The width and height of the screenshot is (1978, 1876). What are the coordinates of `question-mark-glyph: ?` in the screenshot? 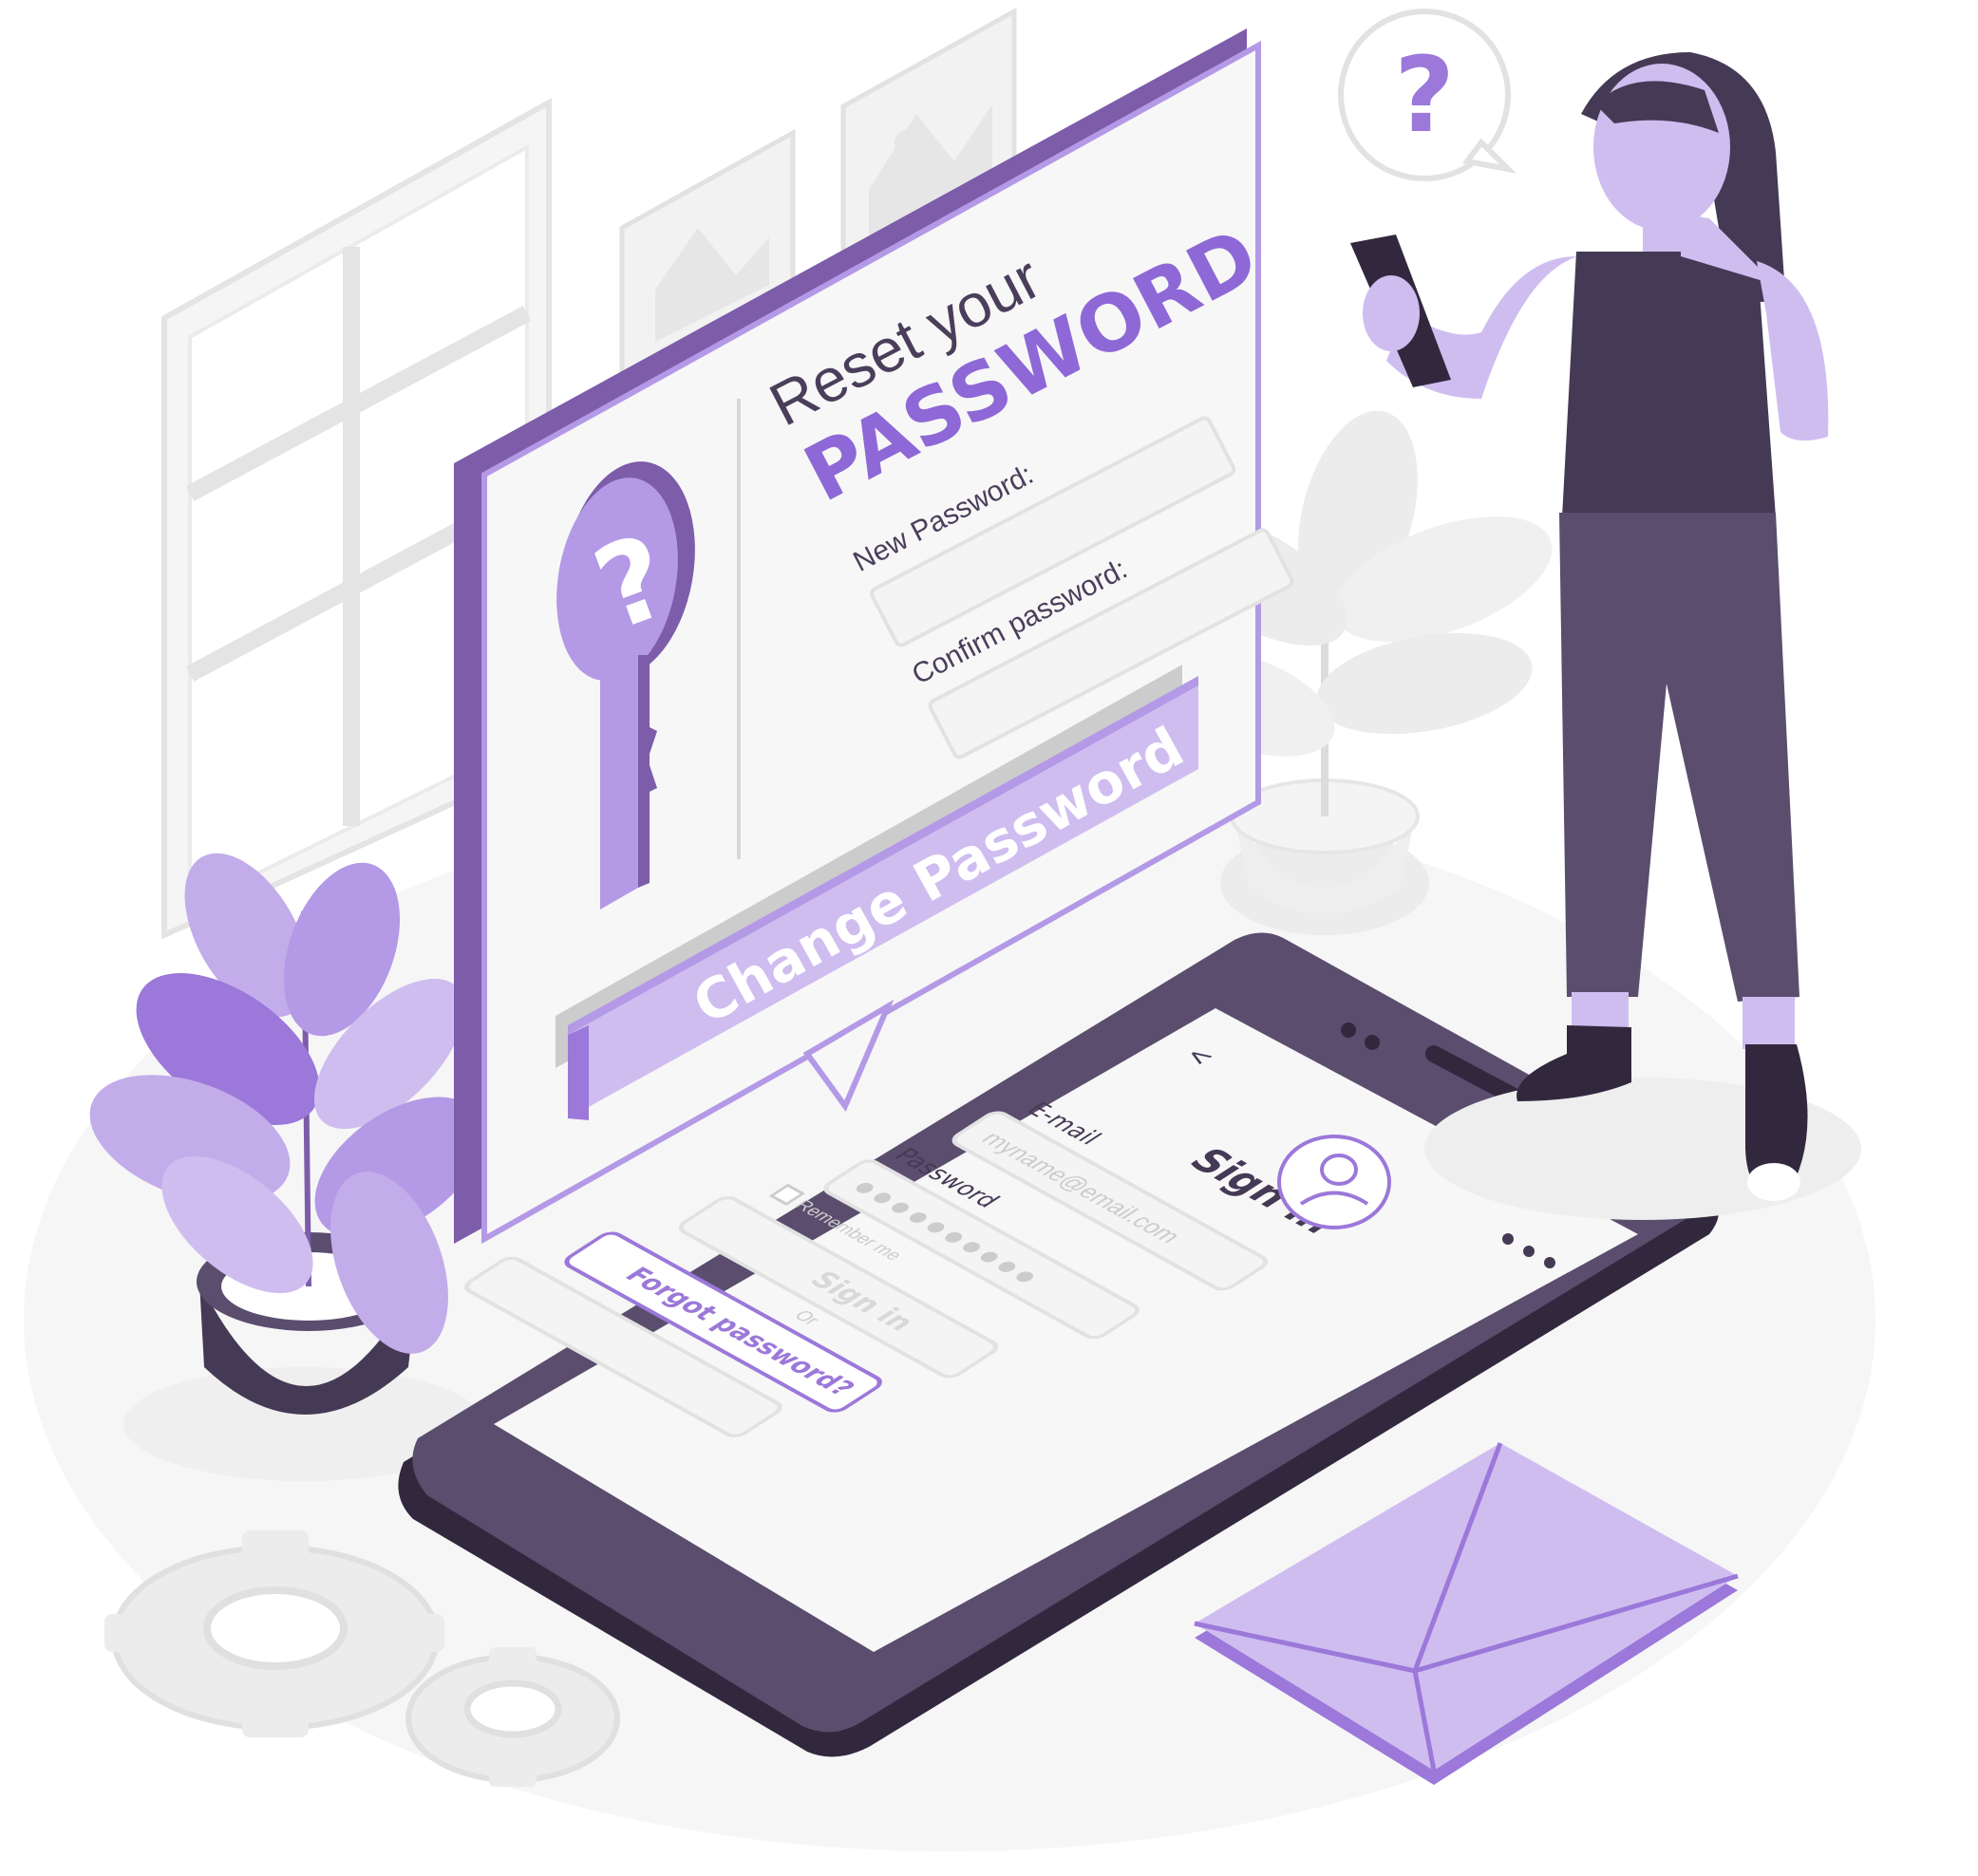 It's located at (1424, 95).